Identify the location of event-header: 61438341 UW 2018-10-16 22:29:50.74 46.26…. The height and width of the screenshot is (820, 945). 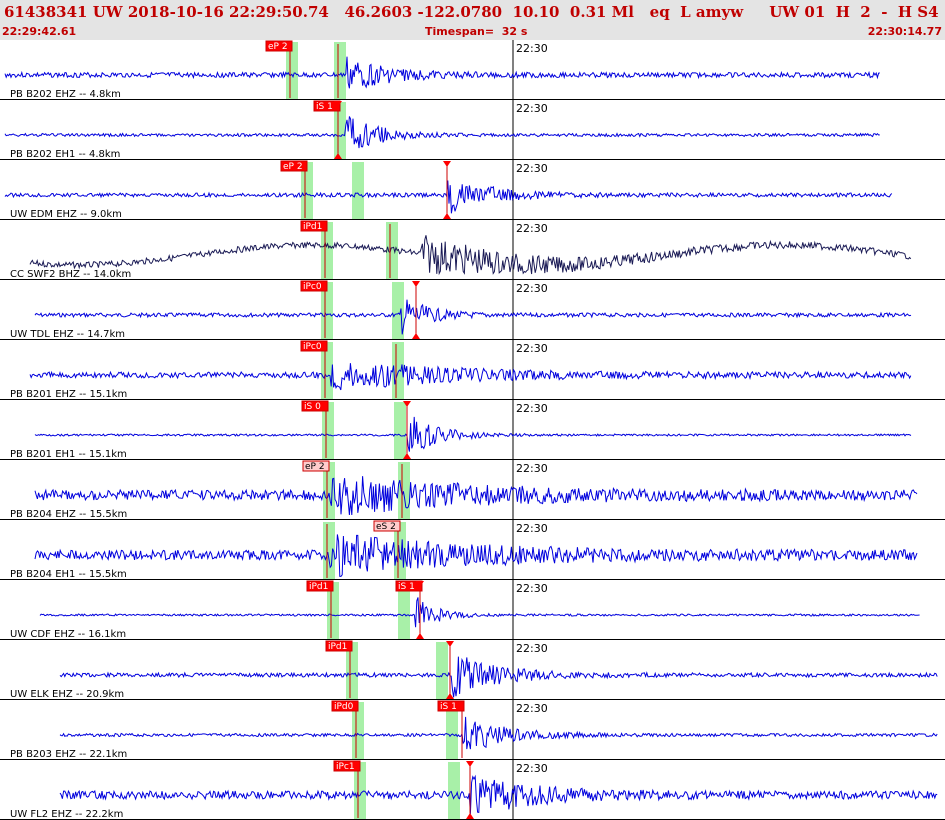
(472, 20).